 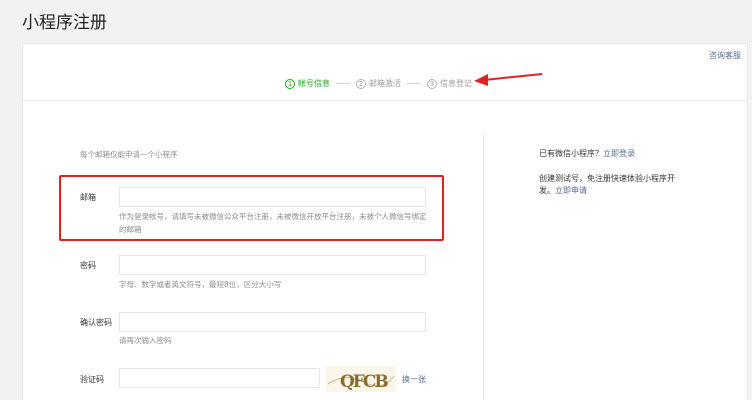 I want to click on step-label: 邮箱激活, so click(x=385, y=83).